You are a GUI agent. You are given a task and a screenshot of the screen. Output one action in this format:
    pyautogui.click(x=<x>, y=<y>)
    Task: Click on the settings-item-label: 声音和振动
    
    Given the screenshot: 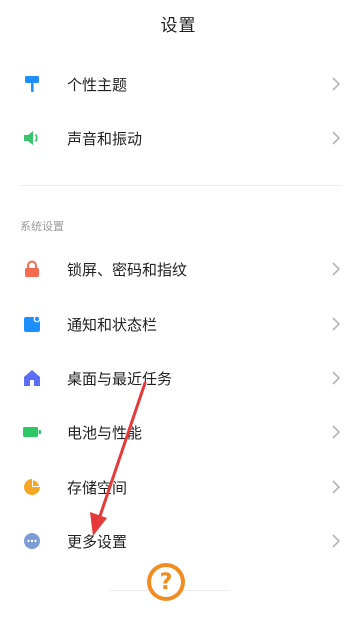 What is the action you would take?
    pyautogui.click(x=105, y=138)
    